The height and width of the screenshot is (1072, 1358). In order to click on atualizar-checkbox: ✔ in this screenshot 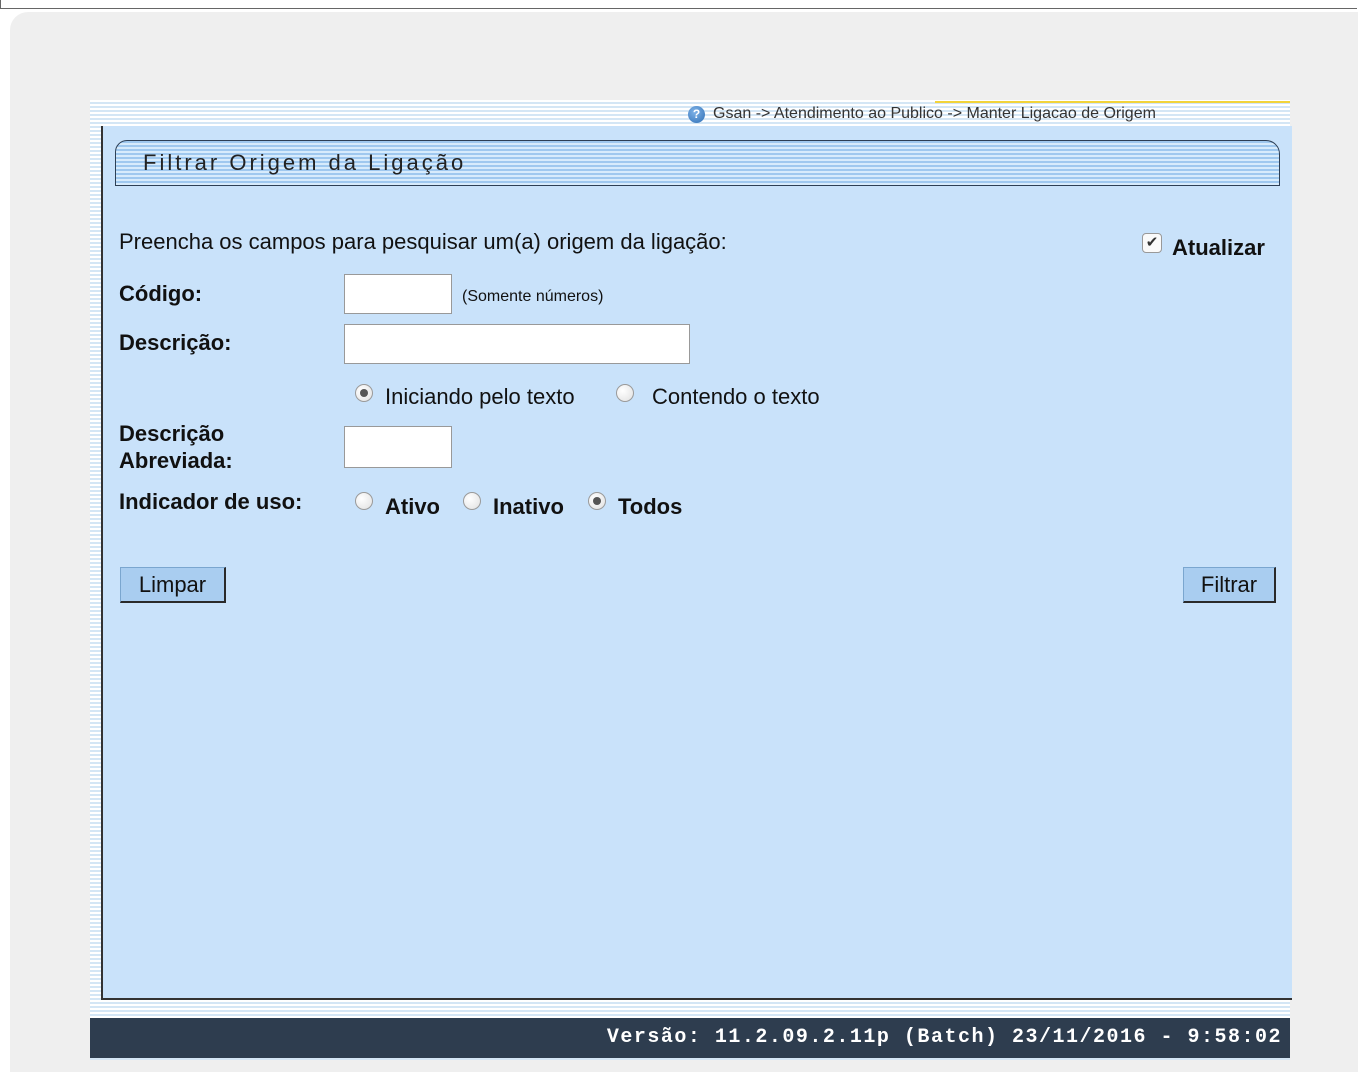, I will do `click(1152, 243)`.